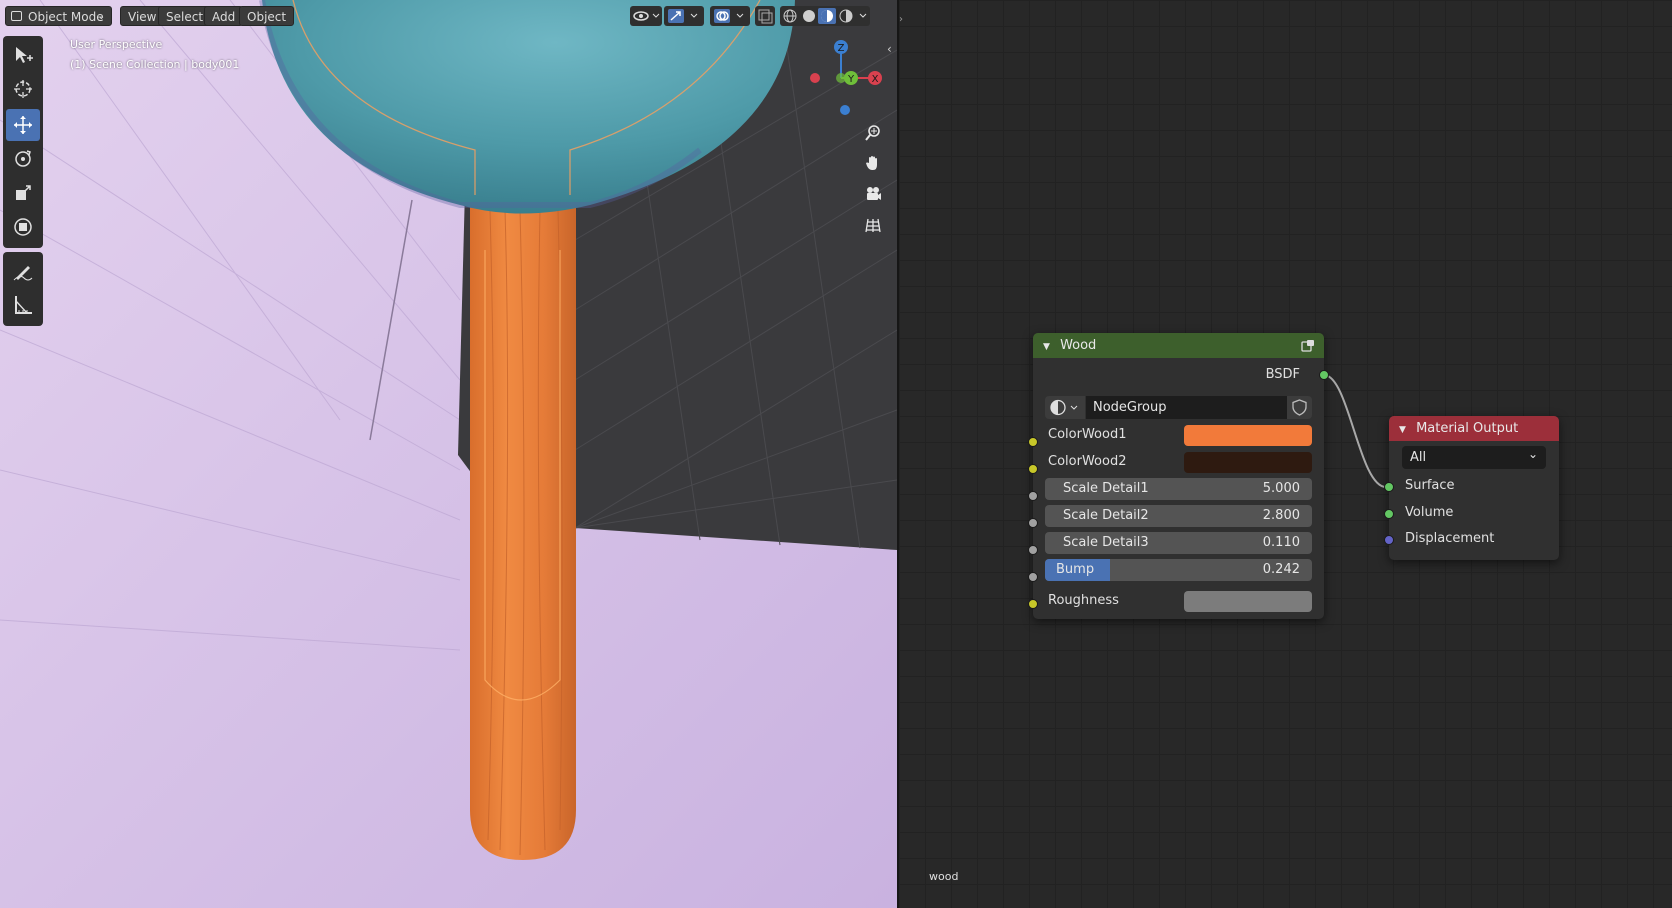 The height and width of the screenshot is (908, 1672). Describe the element at coordinates (1078, 345) in the screenshot. I see `wood-node-title: Wood` at that location.